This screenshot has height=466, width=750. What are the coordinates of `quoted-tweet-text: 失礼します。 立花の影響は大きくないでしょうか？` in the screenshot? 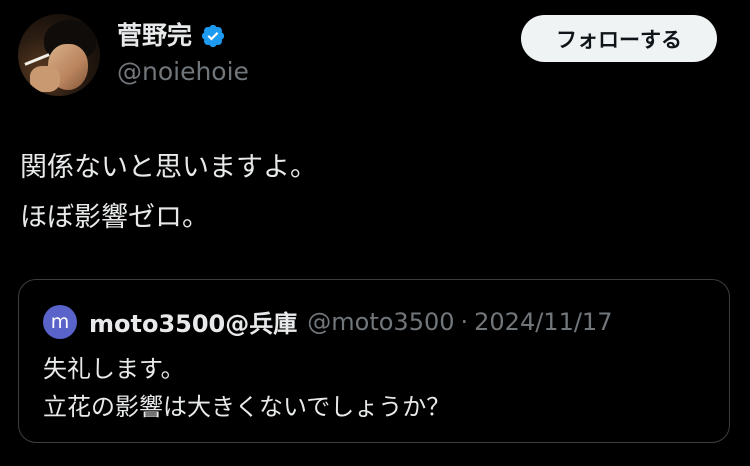 It's located at (246, 388).